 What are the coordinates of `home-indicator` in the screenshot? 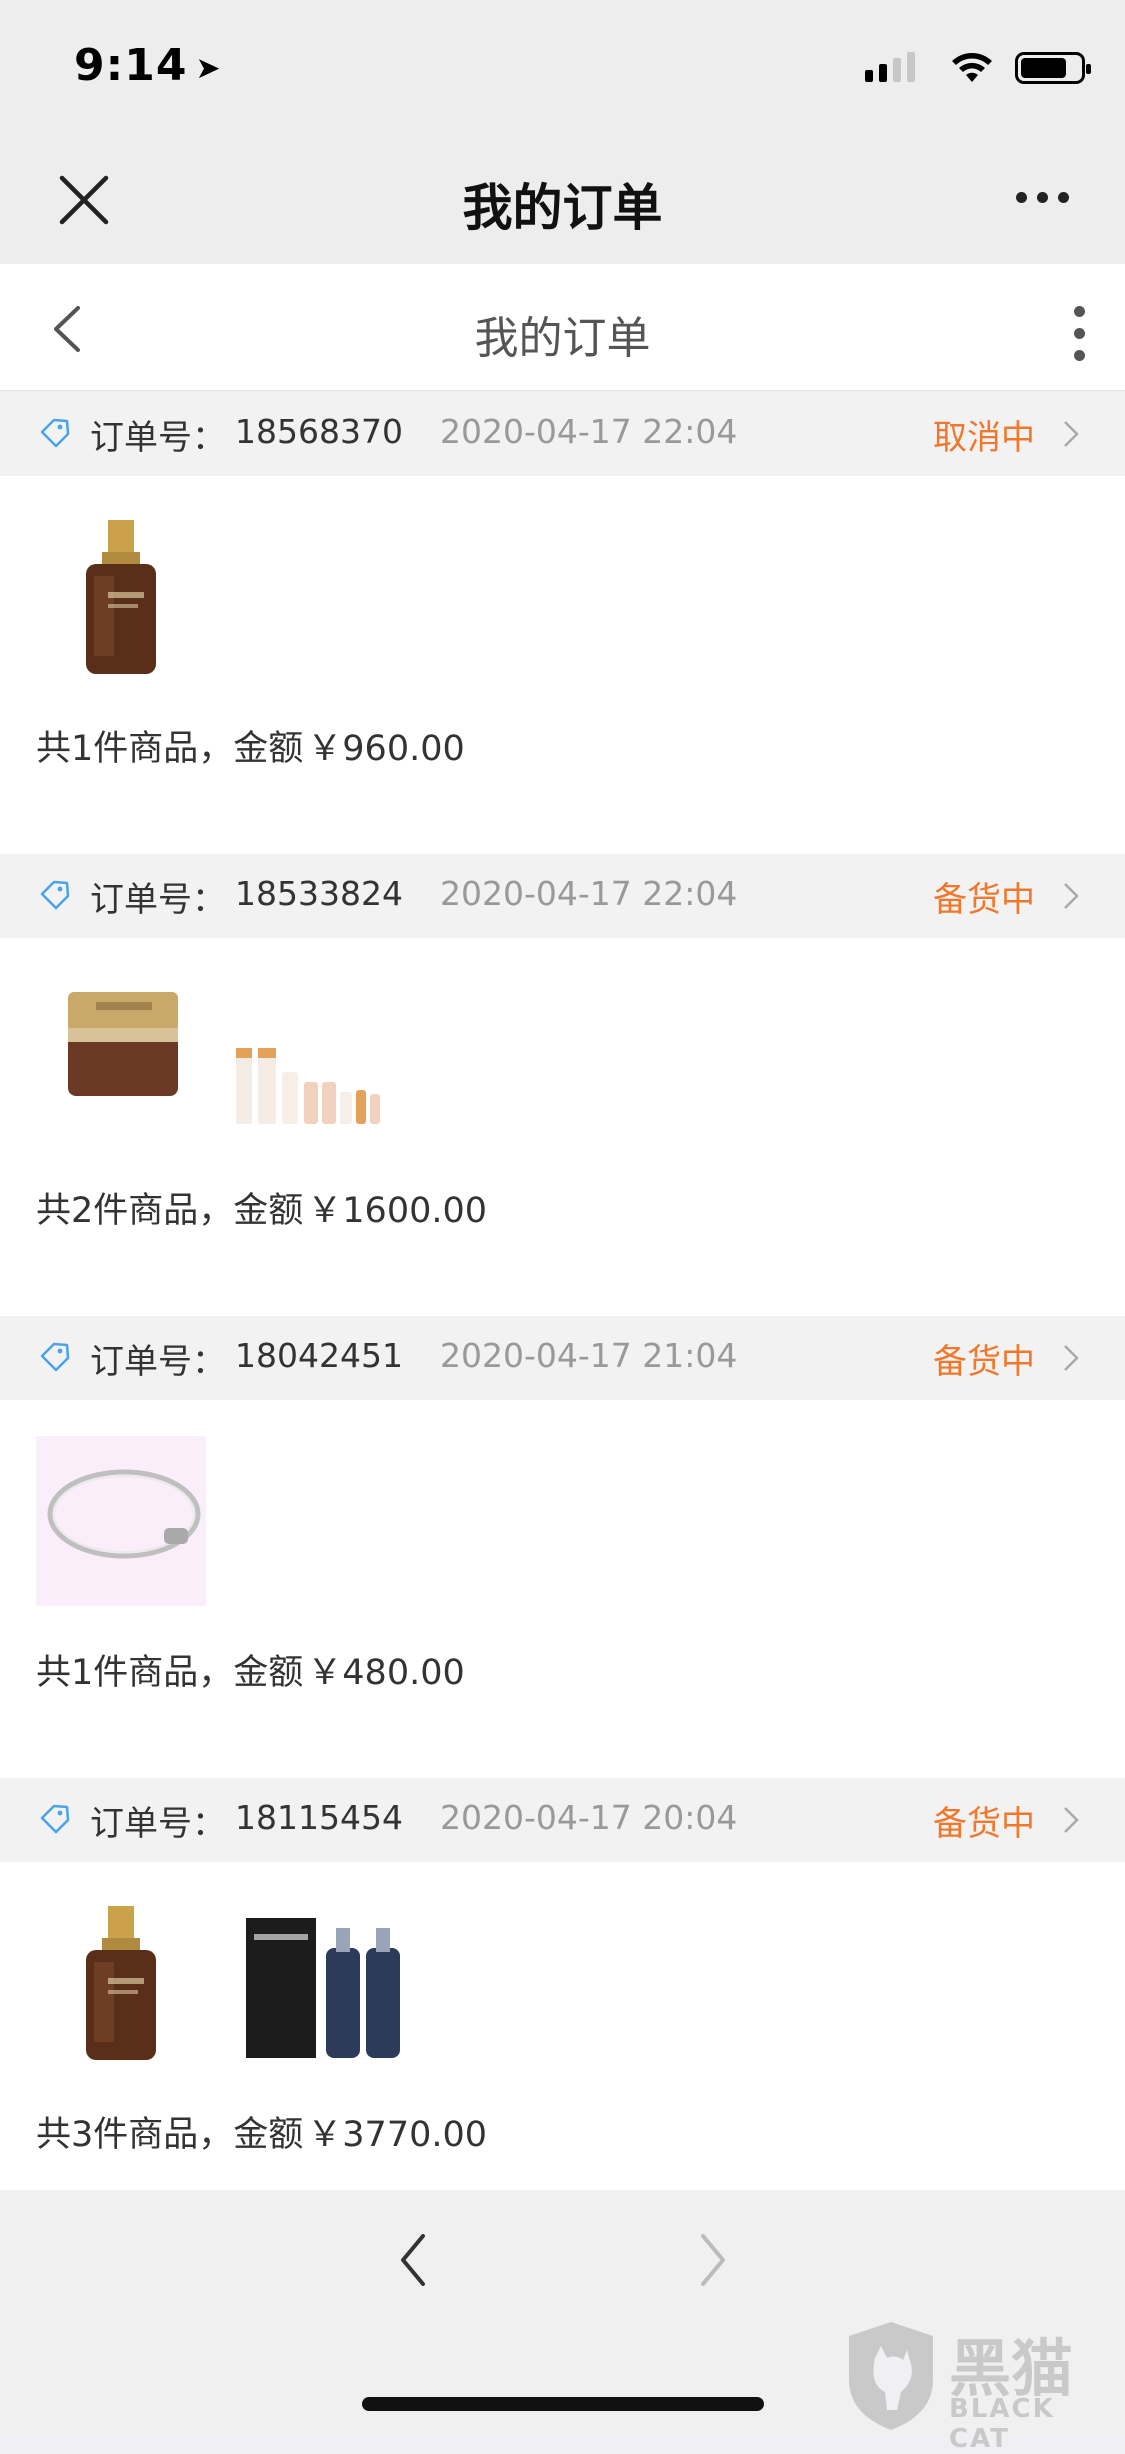 It's located at (563, 2404).